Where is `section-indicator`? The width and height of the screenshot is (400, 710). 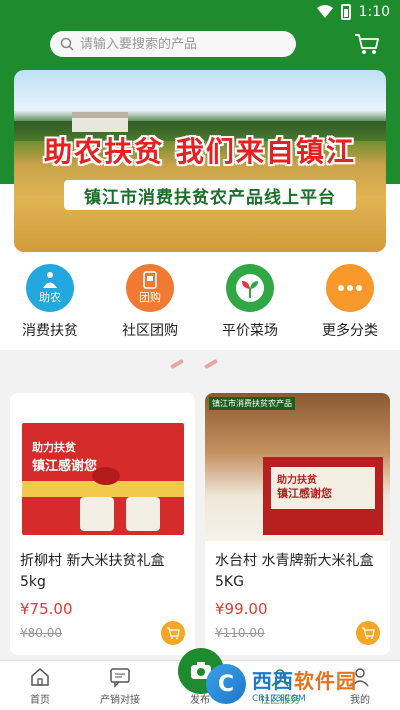
section-indicator is located at coordinates (194, 364).